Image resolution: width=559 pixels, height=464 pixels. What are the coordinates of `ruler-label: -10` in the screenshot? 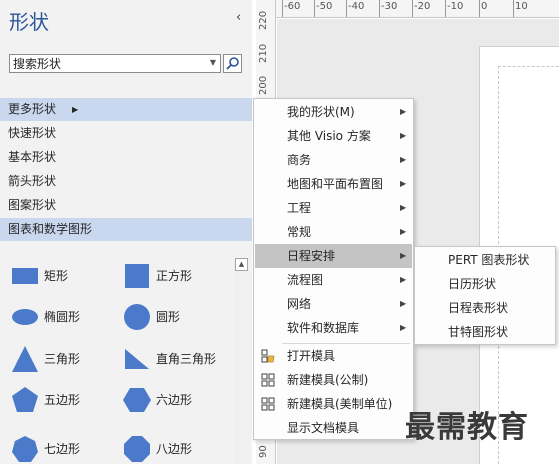 It's located at (455, 6).